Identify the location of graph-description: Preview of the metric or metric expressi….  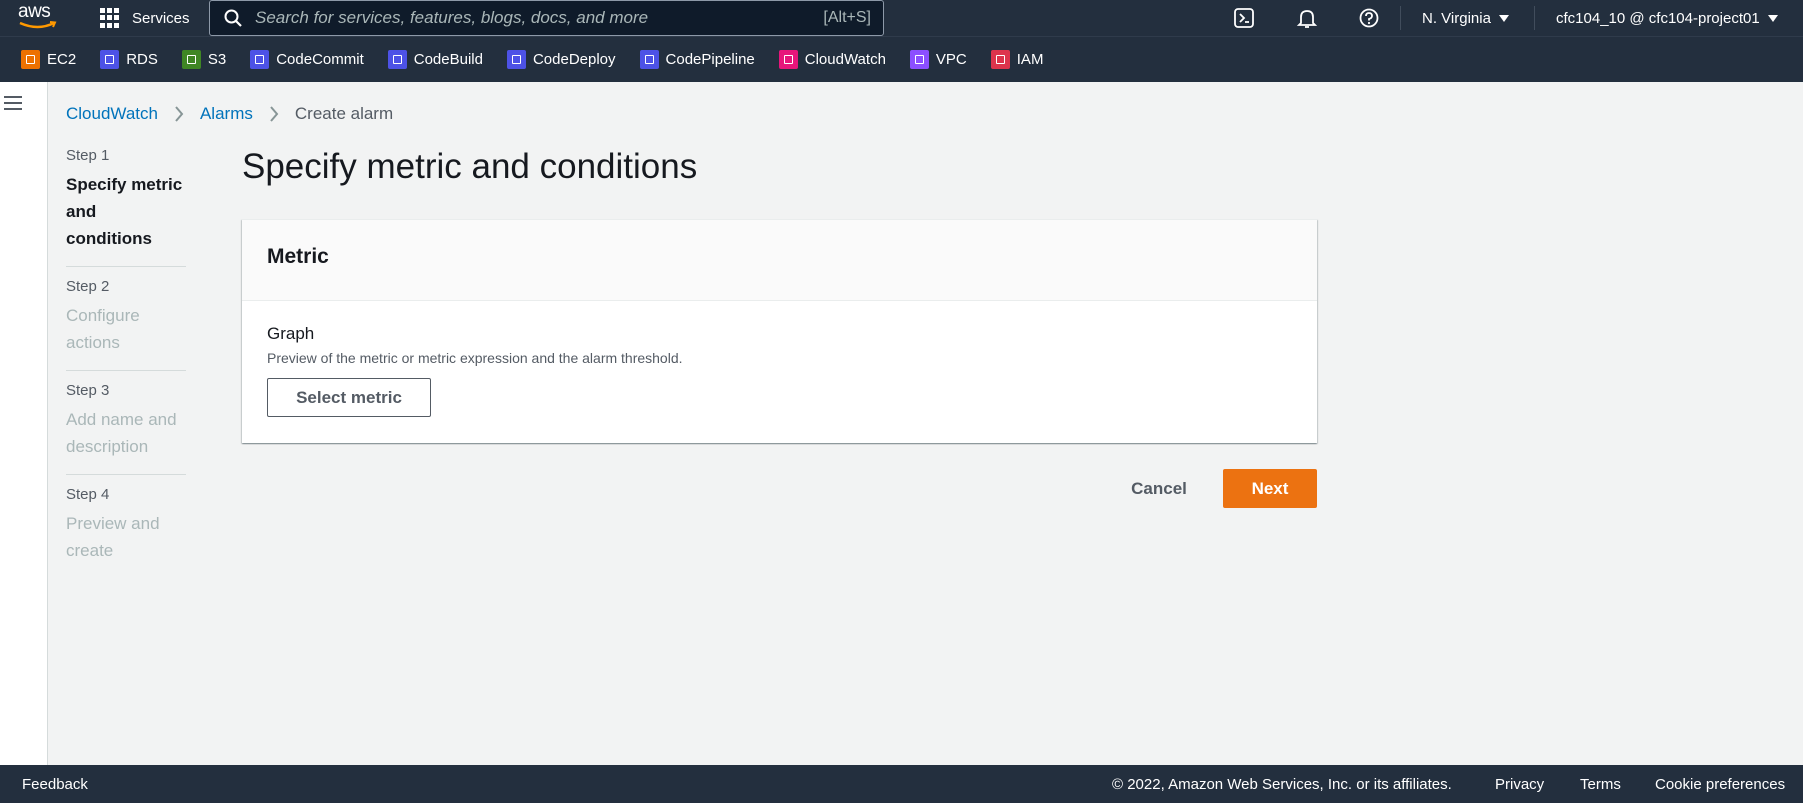
(475, 358).